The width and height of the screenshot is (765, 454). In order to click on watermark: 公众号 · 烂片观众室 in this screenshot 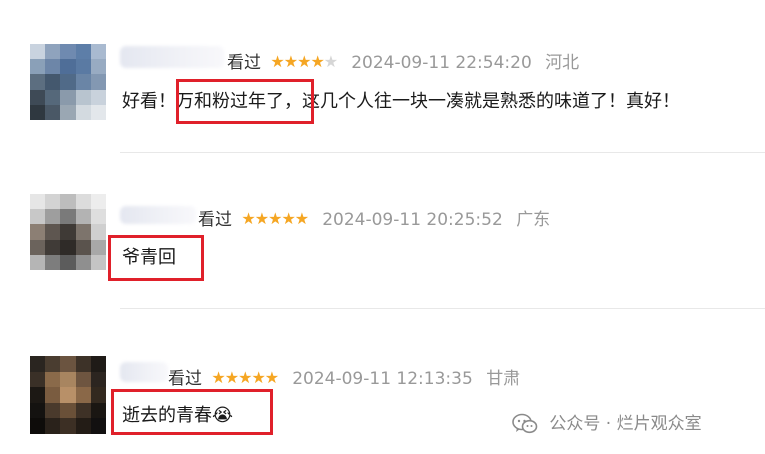, I will do `click(607, 424)`.